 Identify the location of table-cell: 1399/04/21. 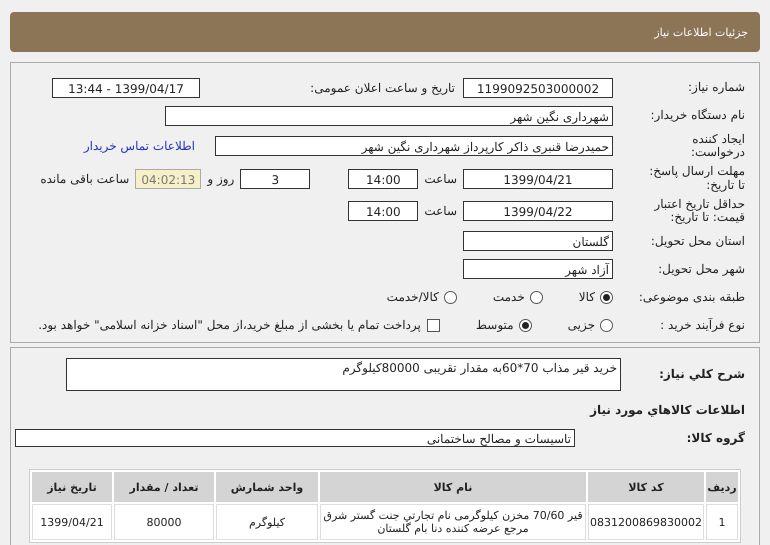
(72, 522).